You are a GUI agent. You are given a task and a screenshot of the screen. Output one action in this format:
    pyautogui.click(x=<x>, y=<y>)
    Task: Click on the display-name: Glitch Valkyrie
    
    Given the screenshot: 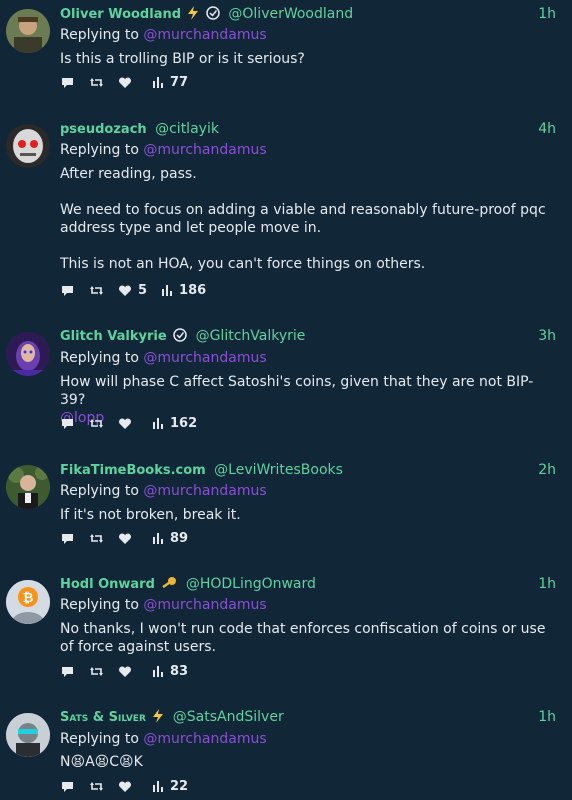 What is the action you would take?
    pyautogui.click(x=113, y=336)
    